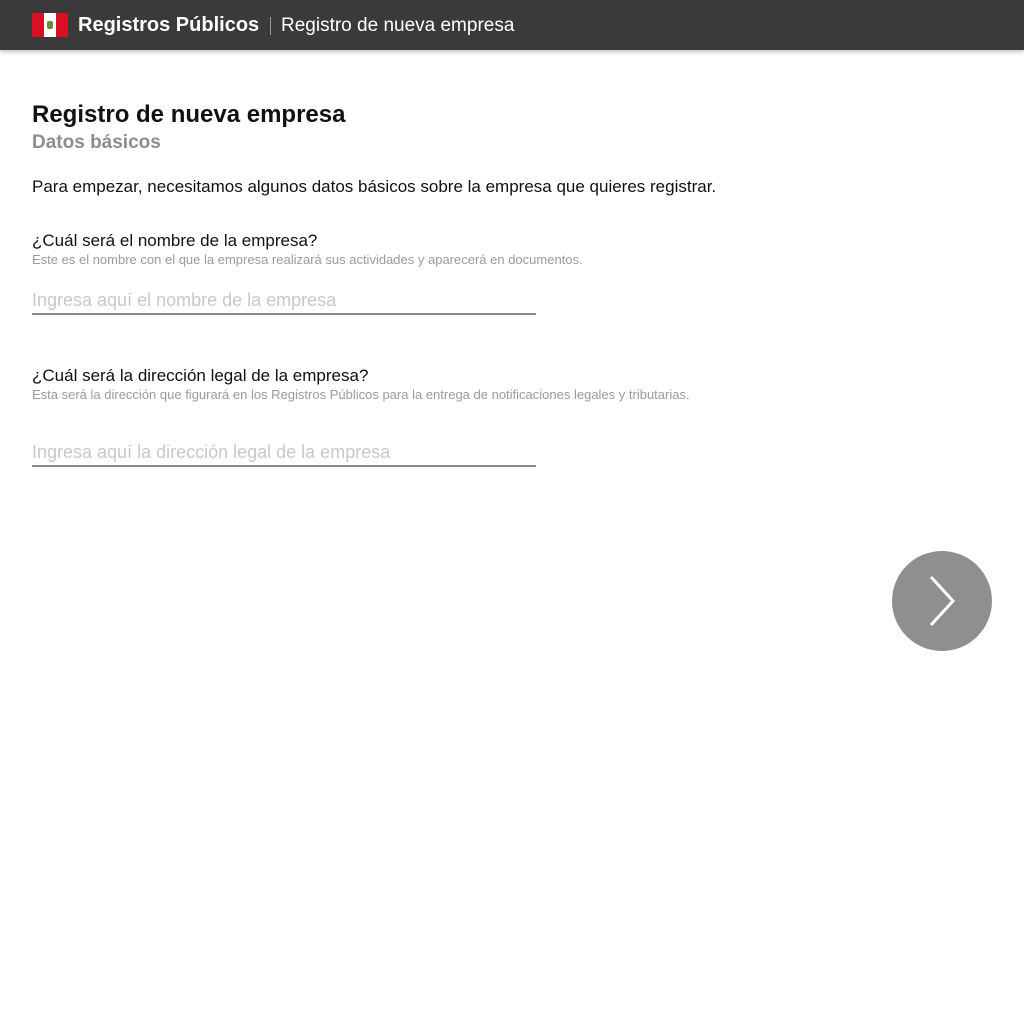  I want to click on page-title: Registro de nueva empresa, so click(189, 114).